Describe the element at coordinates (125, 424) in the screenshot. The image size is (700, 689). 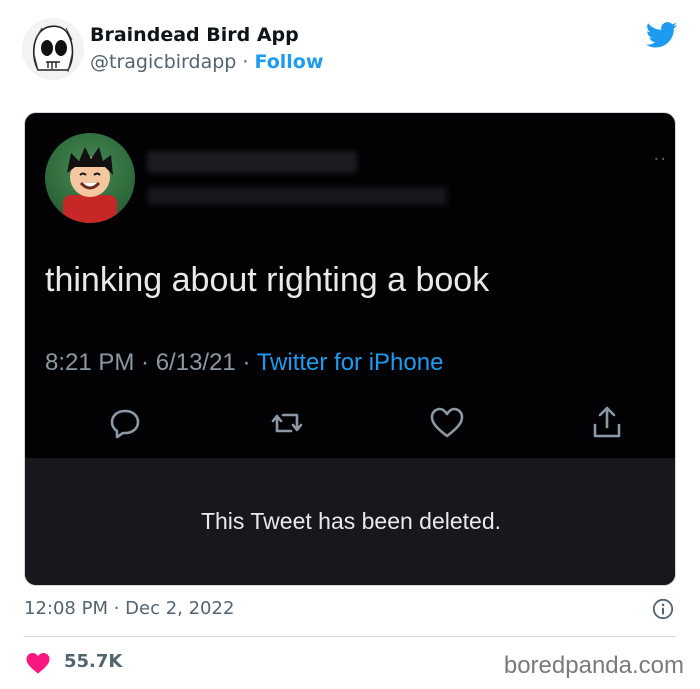
I see `reply-icon` at that location.